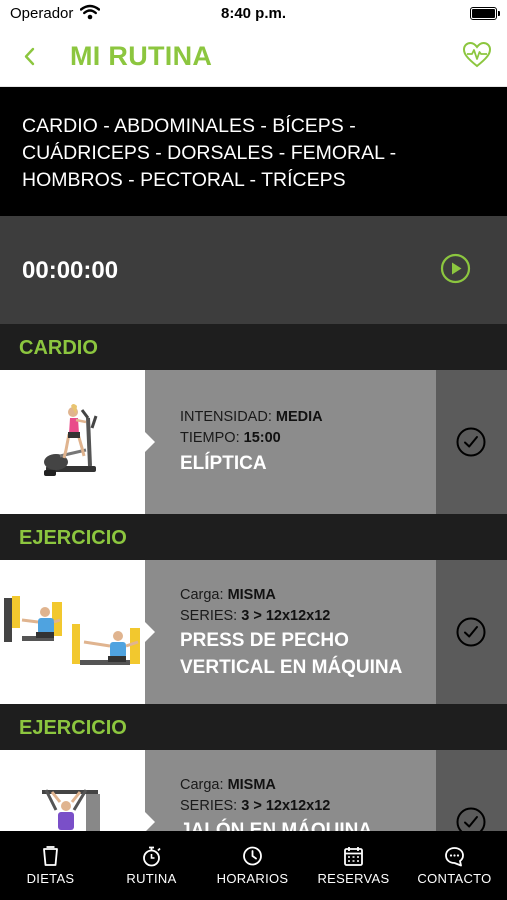 This screenshot has height=900, width=507. I want to click on back-button, so click(30, 59).